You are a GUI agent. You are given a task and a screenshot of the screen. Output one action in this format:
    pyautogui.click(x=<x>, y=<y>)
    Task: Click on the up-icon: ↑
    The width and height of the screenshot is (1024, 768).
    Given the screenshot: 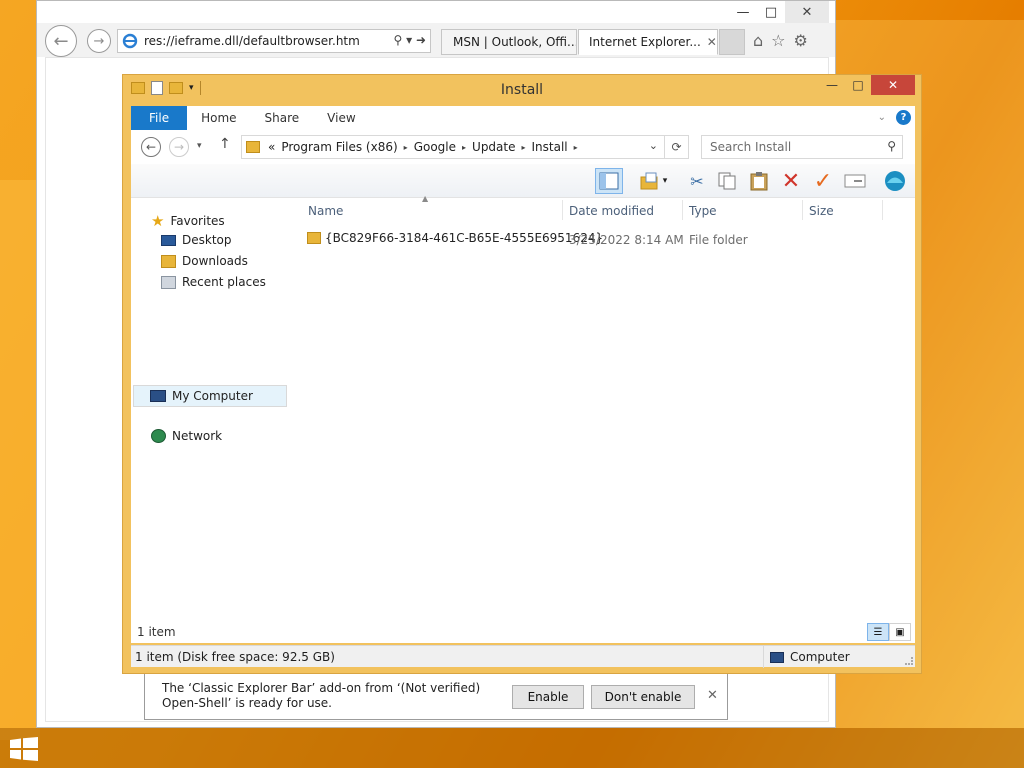 What is the action you would take?
    pyautogui.click(x=225, y=144)
    